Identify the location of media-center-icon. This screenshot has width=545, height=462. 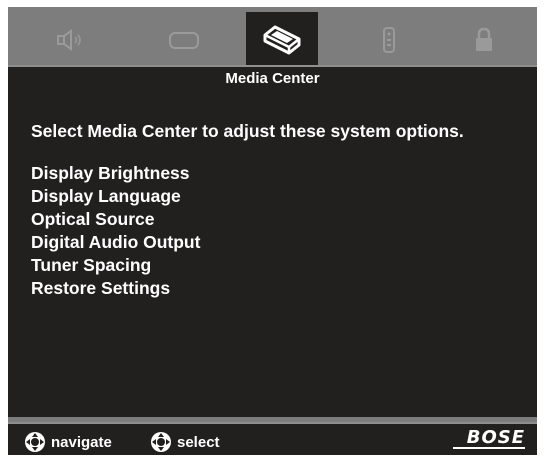
(282, 39).